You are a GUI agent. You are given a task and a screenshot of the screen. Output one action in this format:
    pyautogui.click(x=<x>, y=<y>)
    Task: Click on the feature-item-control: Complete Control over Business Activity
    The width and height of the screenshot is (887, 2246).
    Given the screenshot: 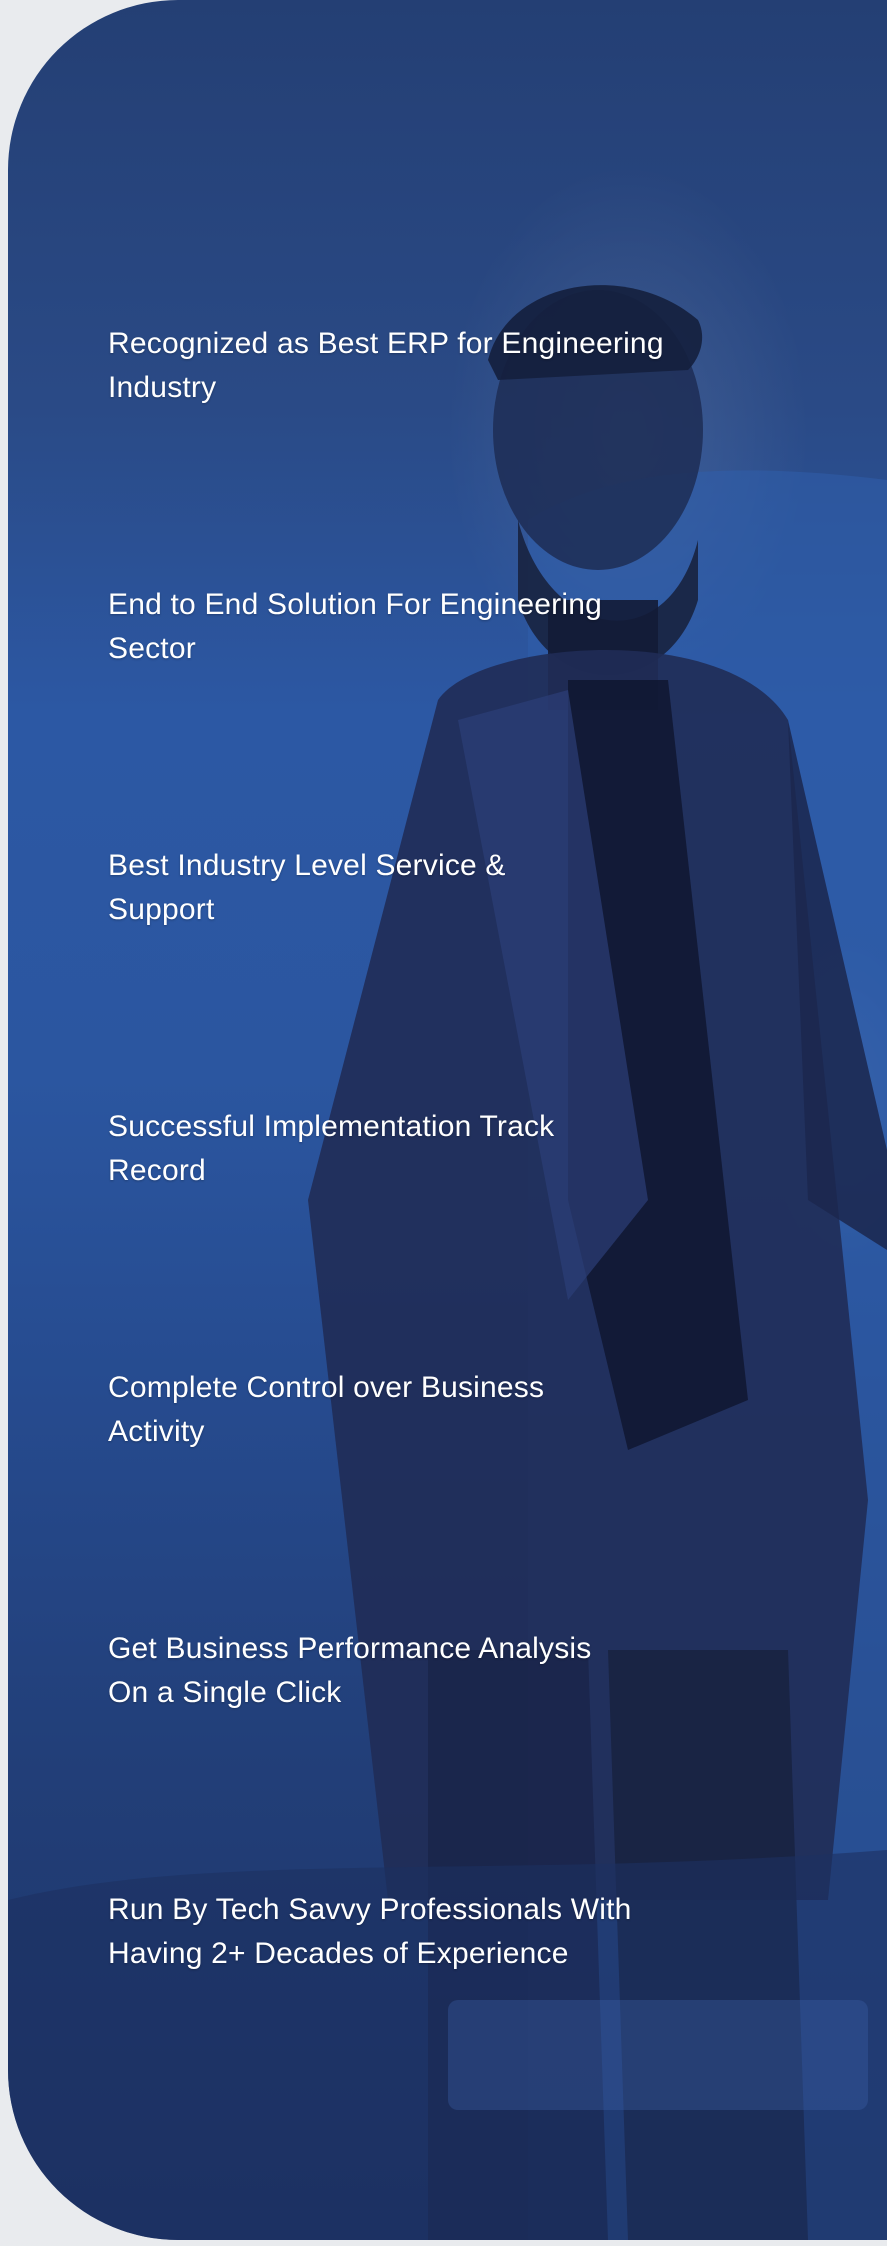 What is the action you would take?
    pyautogui.click(x=418, y=1410)
    